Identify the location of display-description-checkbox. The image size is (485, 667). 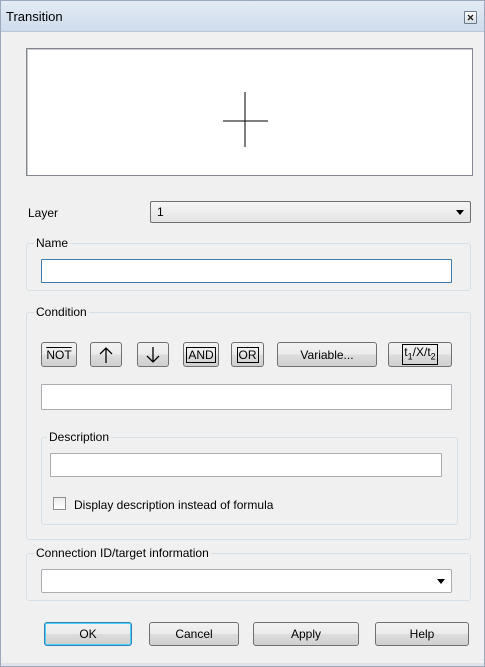
(59, 503).